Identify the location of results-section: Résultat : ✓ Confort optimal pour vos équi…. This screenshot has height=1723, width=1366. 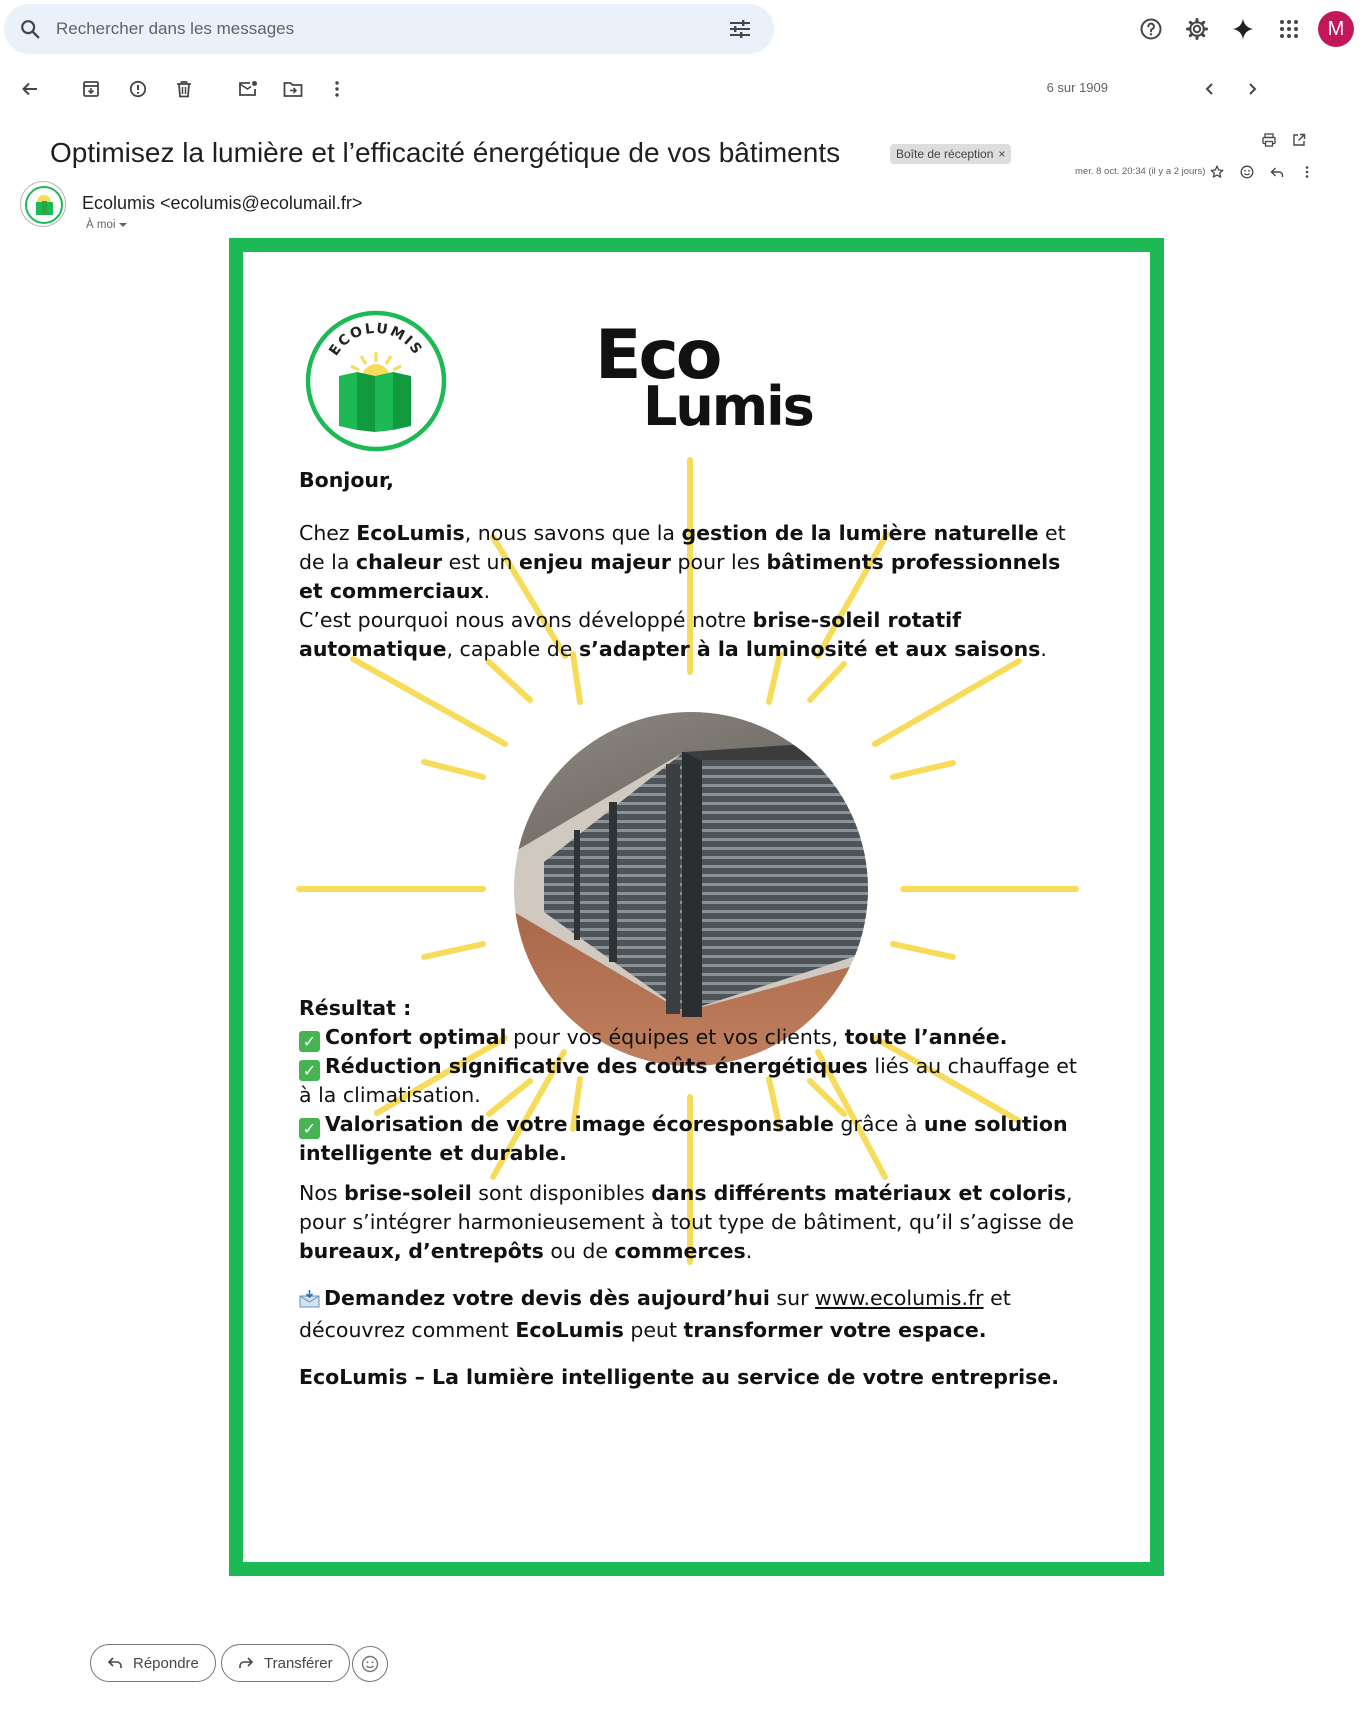
(688, 1080).